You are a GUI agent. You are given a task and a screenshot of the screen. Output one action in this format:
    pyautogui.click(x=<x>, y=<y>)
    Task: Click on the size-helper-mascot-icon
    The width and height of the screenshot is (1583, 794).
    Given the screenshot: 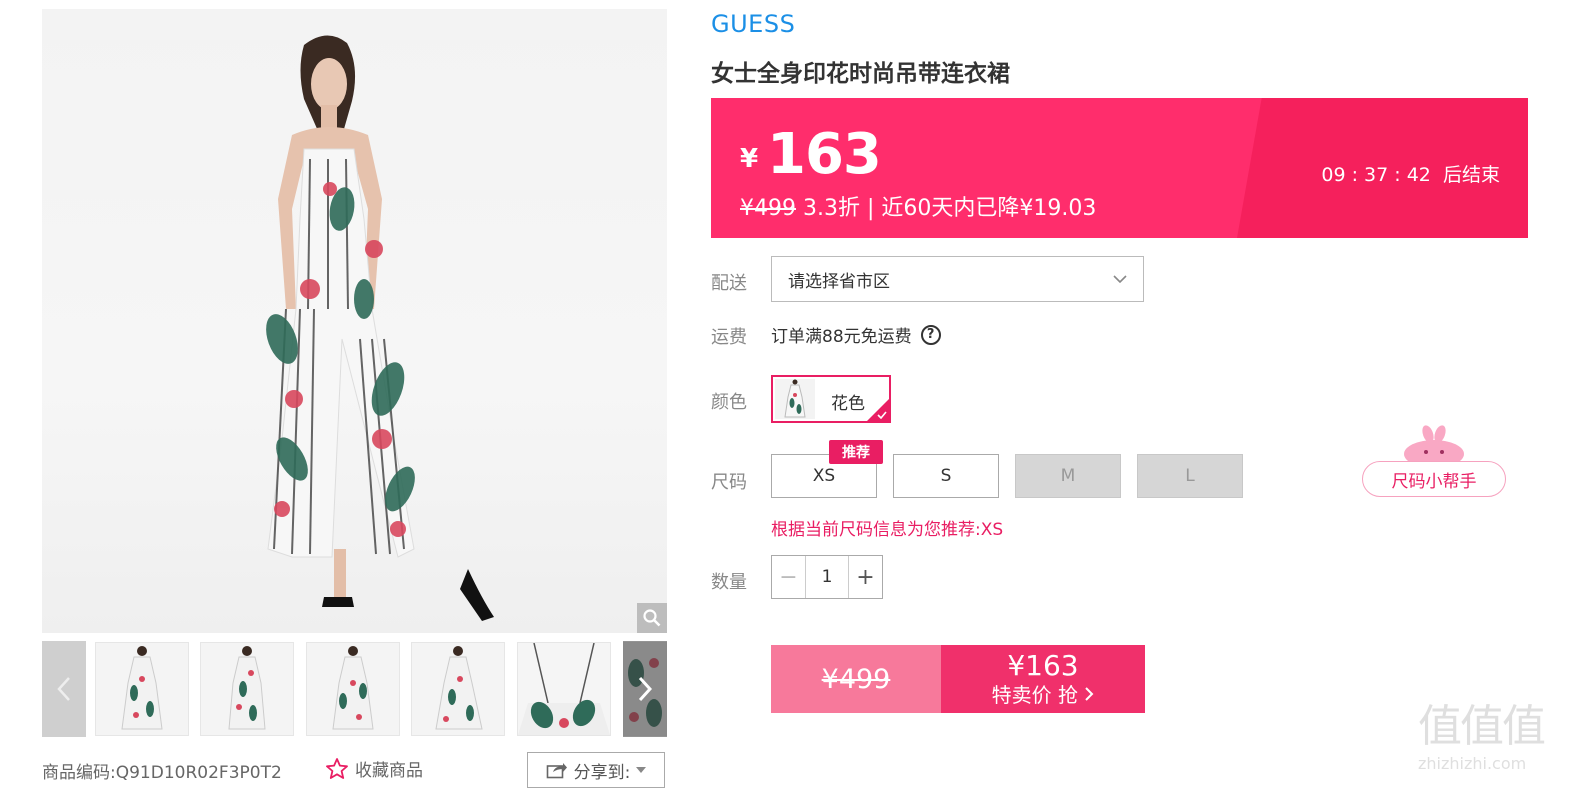 What is the action you would take?
    pyautogui.click(x=1434, y=445)
    